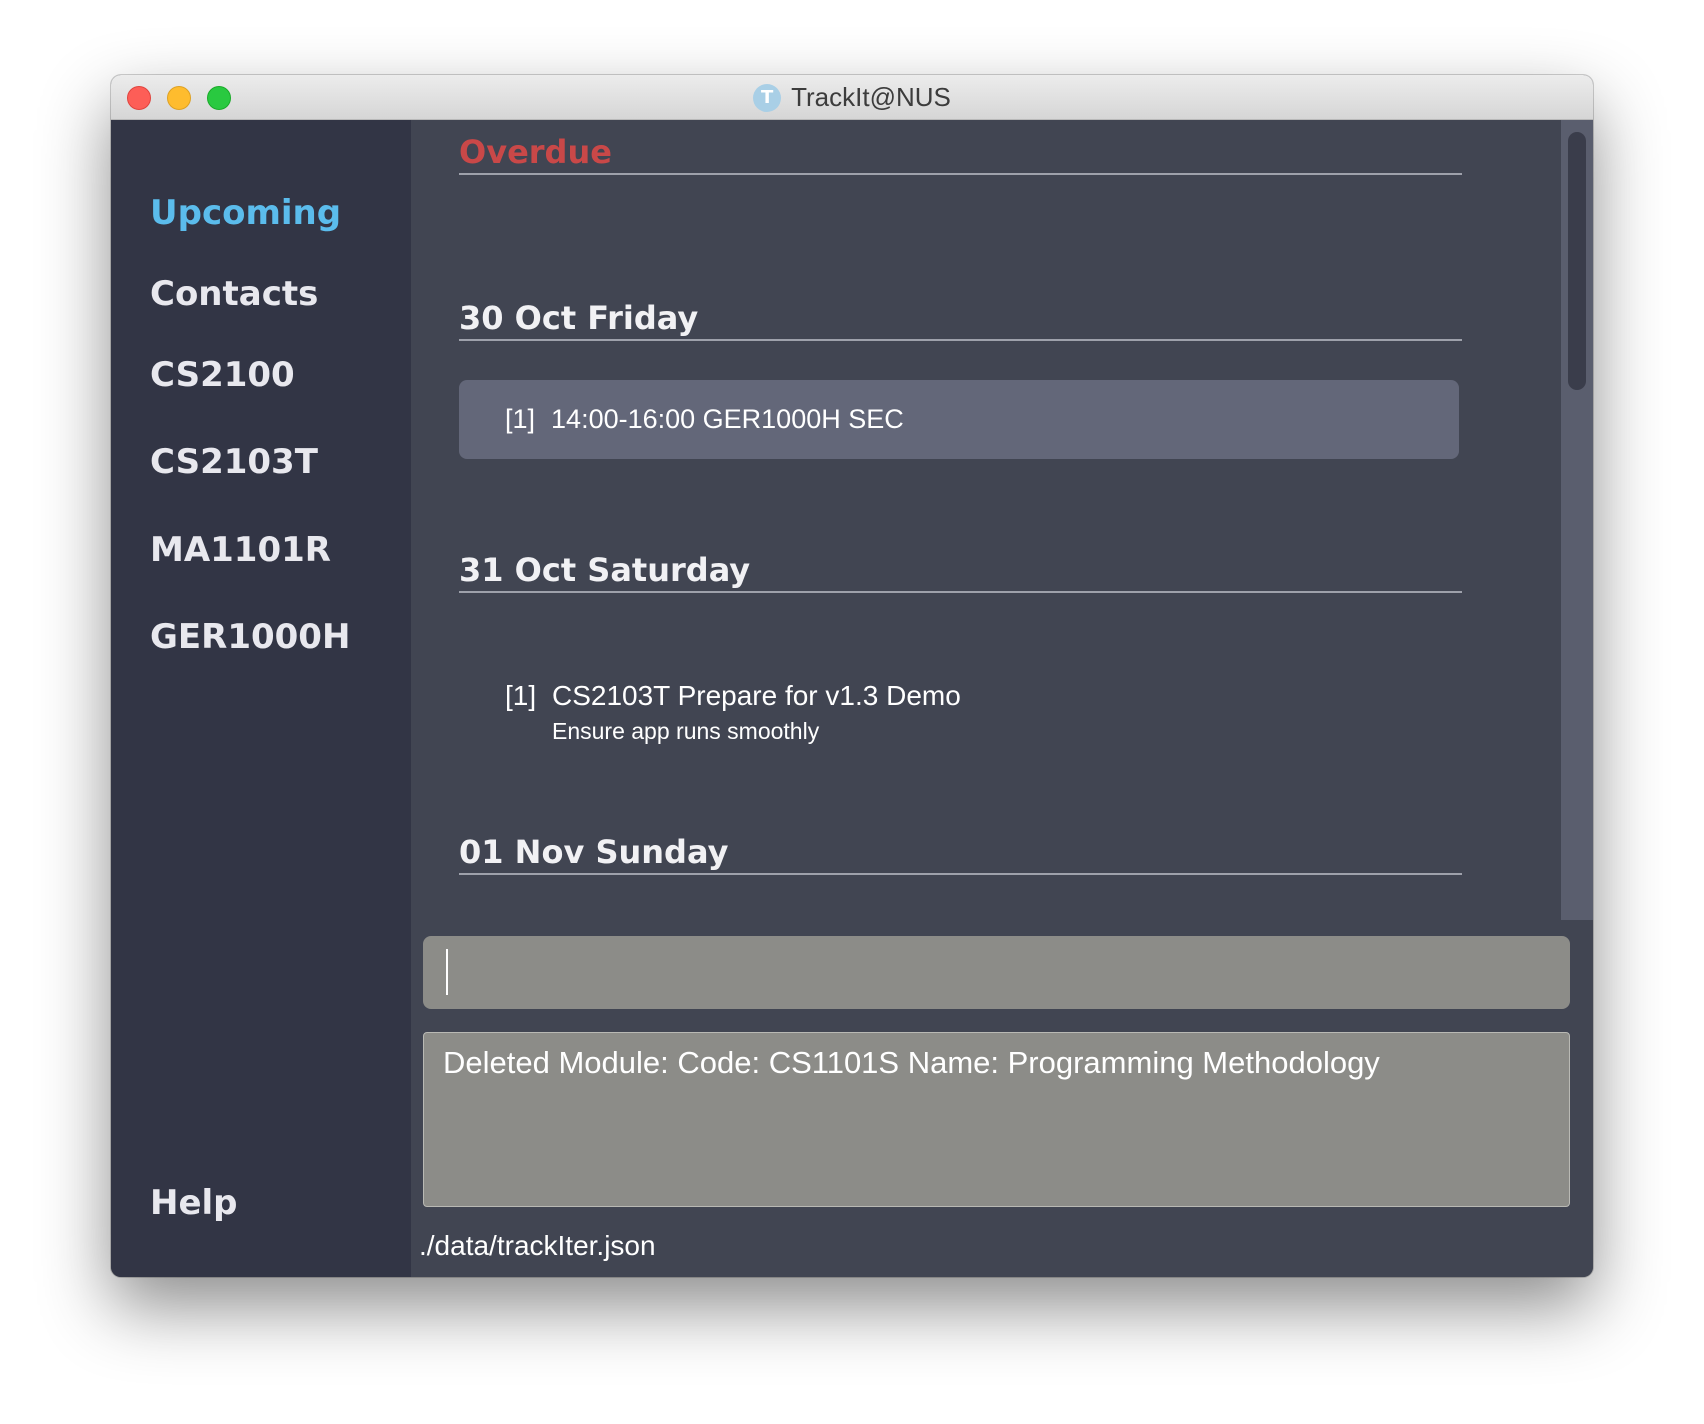  Describe the element at coordinates (245, 213) in the screenshot. I see `sidebar-item-upcoming: Upcoming` at that location.